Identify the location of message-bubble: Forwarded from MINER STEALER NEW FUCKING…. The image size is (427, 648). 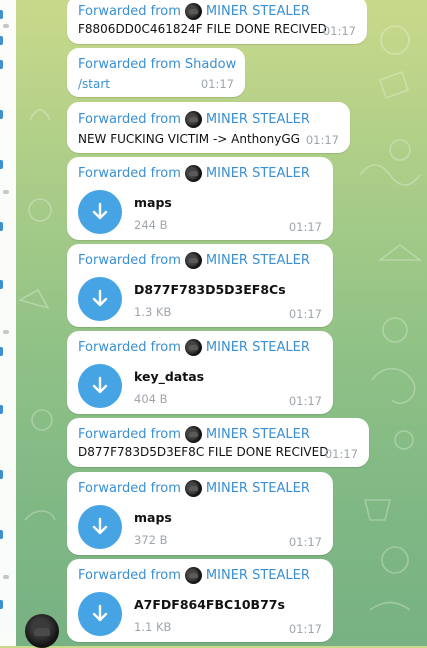
(208, 127).